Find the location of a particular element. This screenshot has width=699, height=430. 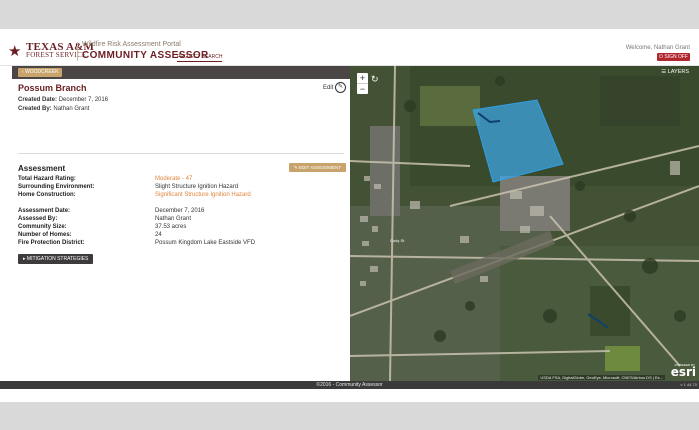

assessment-heading: Assessment is located at coordinates (42, 168).